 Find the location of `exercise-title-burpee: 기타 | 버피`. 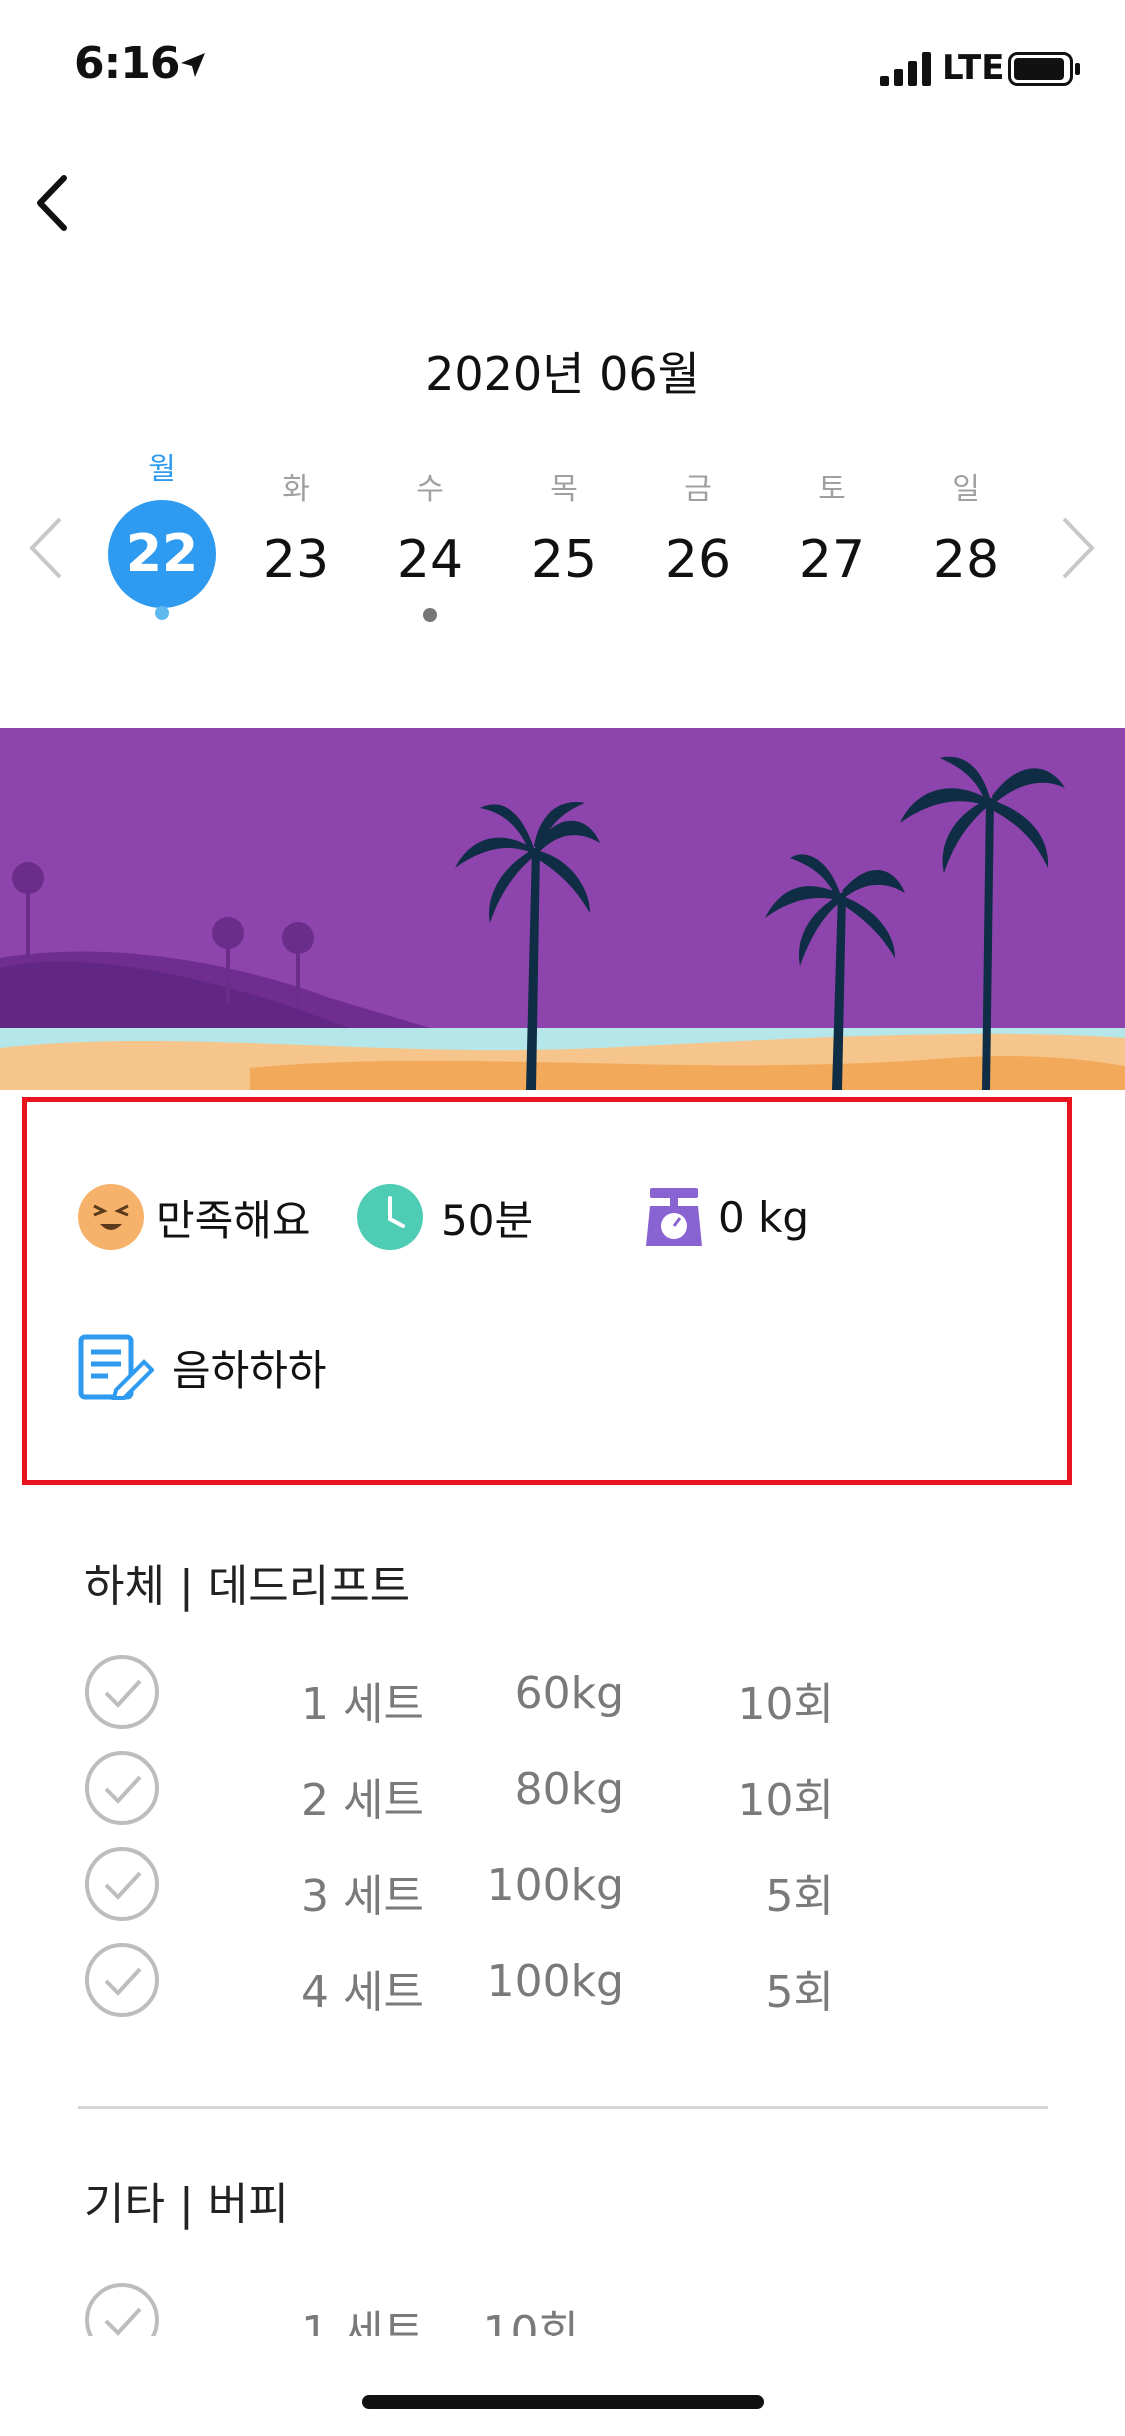

exercise-title-burpee: 기타 | 버피 is located at coordinates (186, 2204).